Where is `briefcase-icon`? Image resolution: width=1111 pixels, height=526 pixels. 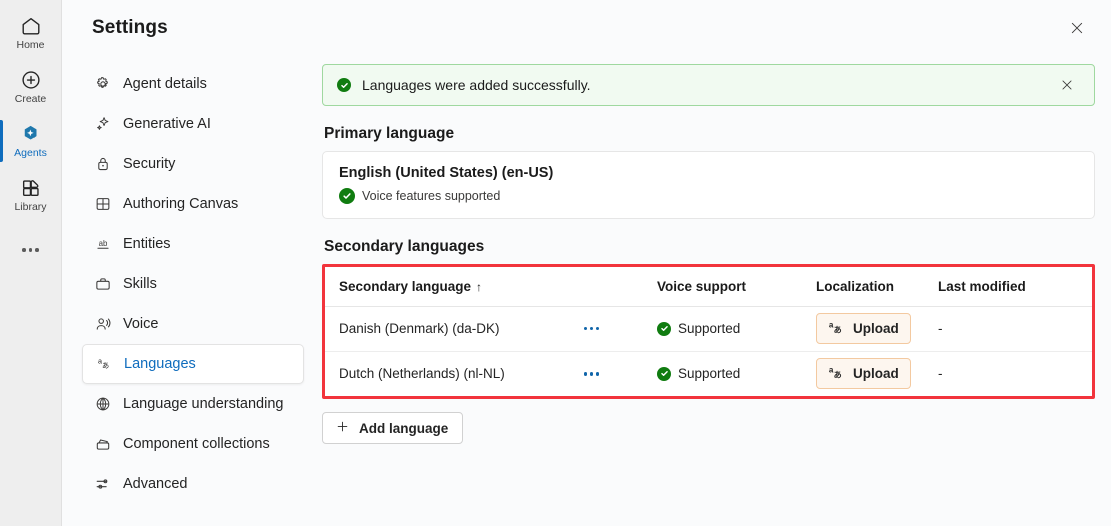
briefcase-icon is located at coordinates (103, 284).